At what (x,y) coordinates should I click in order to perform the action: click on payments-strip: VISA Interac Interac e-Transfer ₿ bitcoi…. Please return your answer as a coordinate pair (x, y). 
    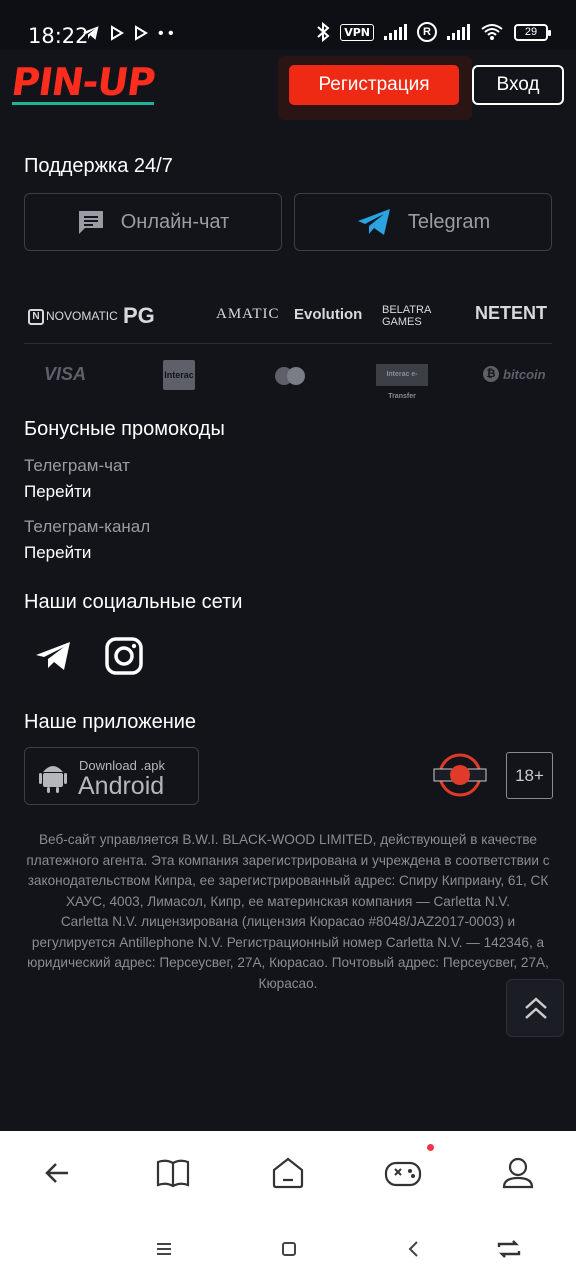
    Looking at the image, I should click on (288, 378).